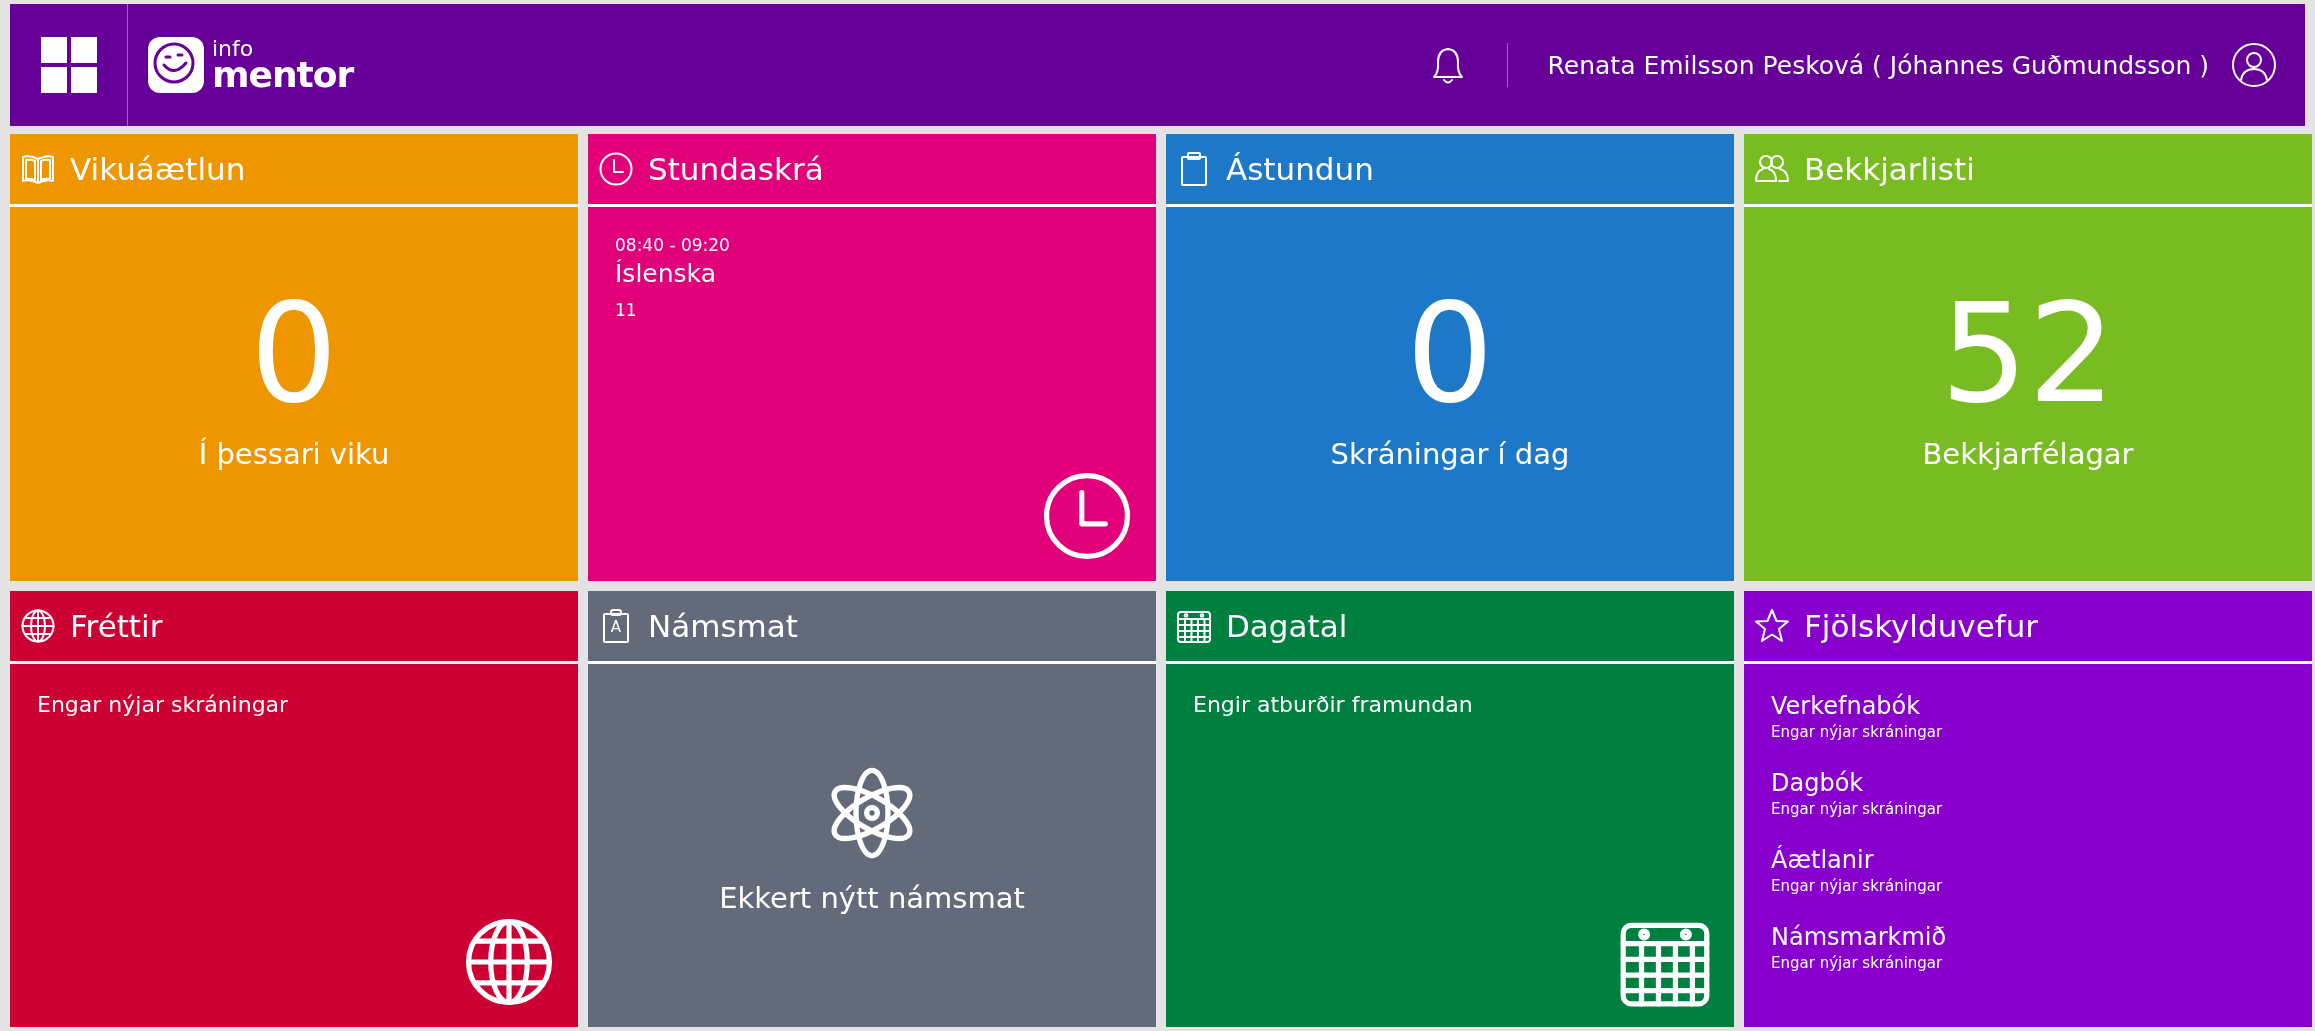 The height and width of the screenshot is (1031, 2315). Describe the element at coordinates (1921, 626) in the screenshot. I see `tile-title: Fjölskylduvefur` at that location.